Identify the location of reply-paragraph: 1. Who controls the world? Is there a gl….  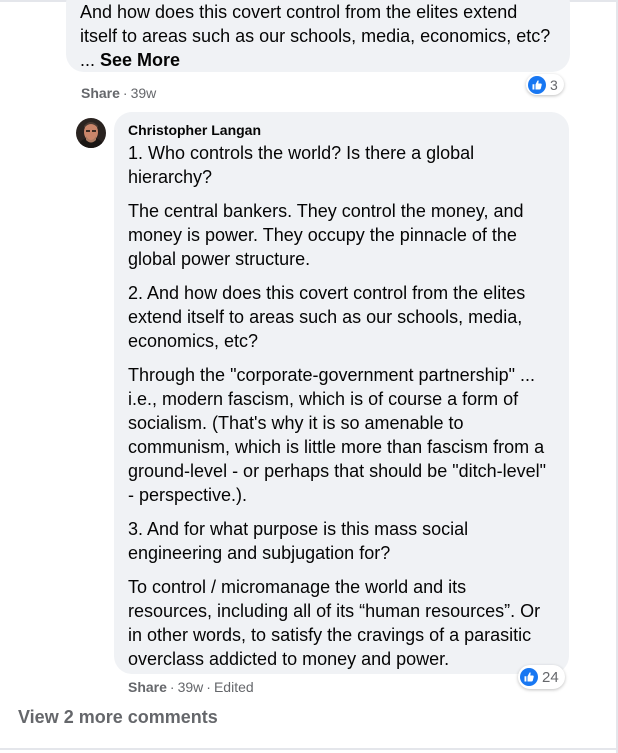
(301, 165).